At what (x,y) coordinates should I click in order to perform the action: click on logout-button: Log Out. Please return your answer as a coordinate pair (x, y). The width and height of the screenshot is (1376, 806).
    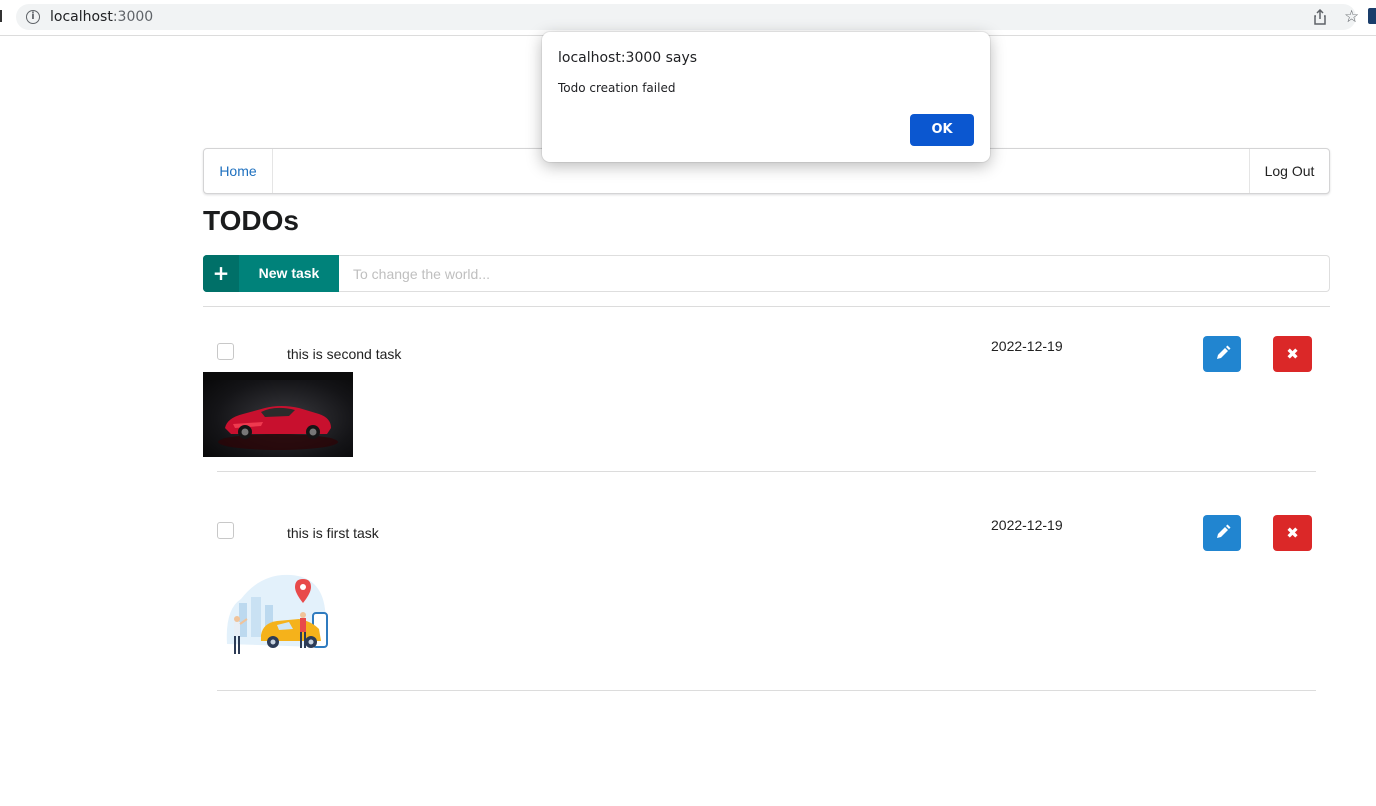
    Looking at the image, I should click on (1289, 171).